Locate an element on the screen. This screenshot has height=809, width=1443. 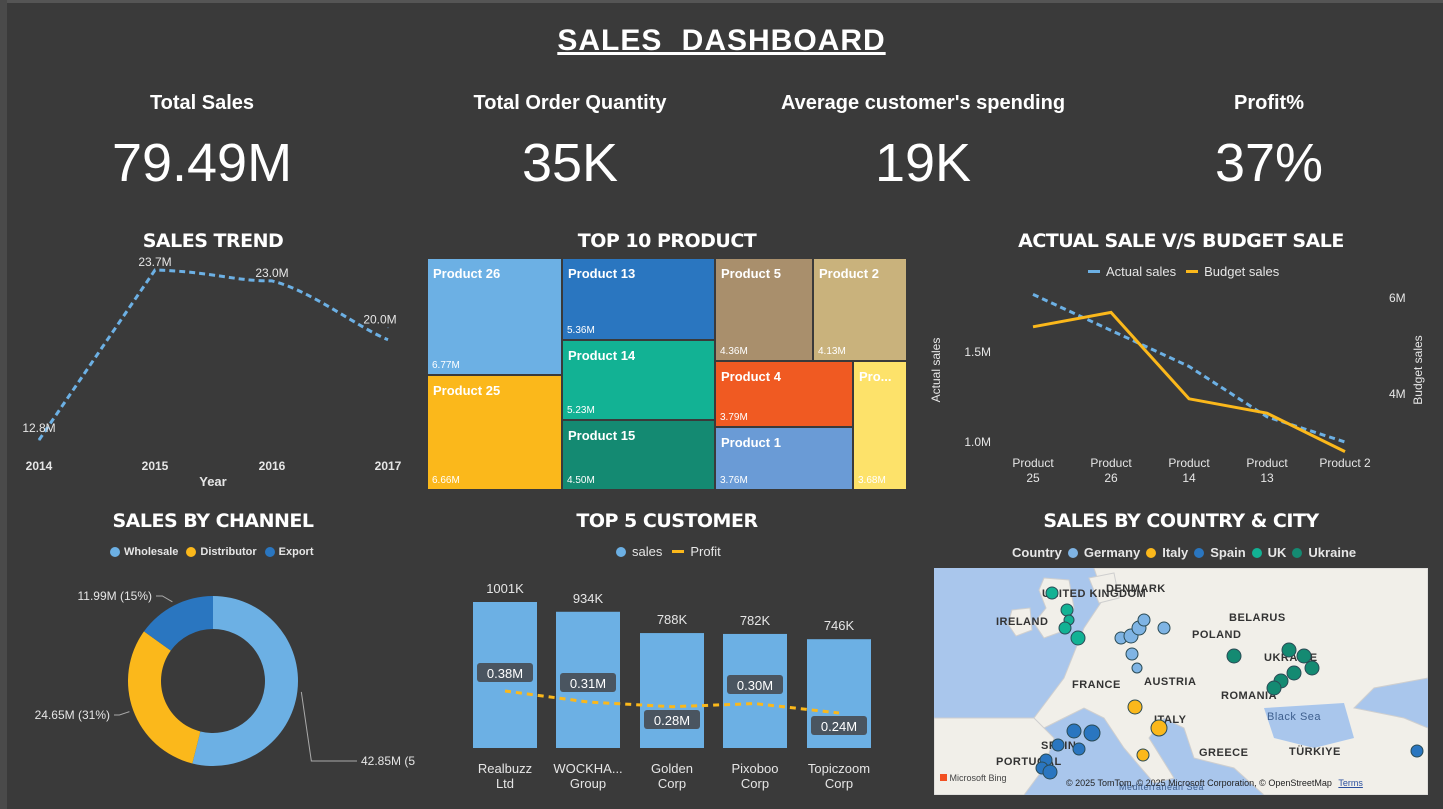
customer-profit-label: 0.28M is located at coordinates (672, 720).